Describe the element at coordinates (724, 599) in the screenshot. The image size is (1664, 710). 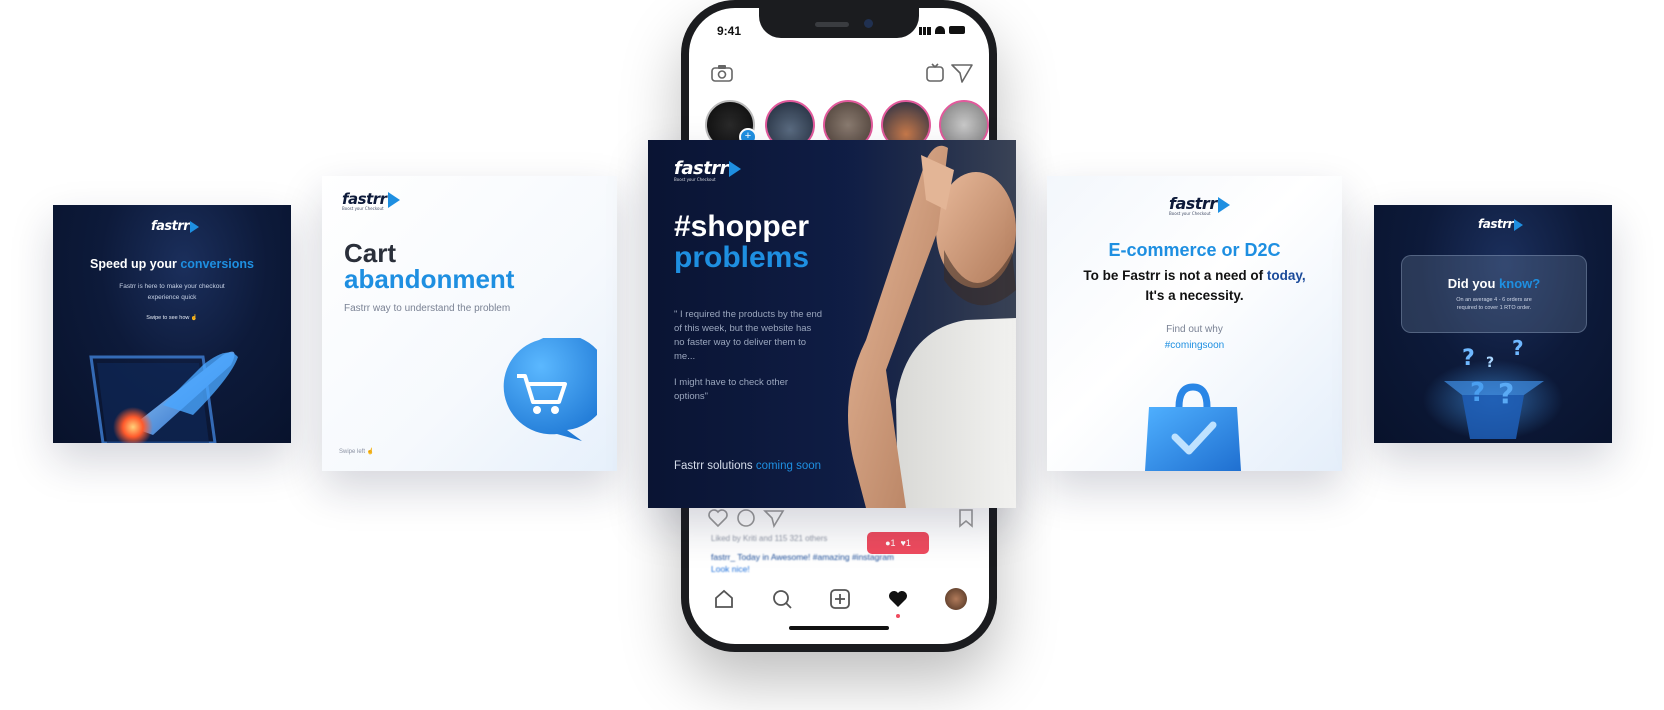
I see `home-icon` at that location.